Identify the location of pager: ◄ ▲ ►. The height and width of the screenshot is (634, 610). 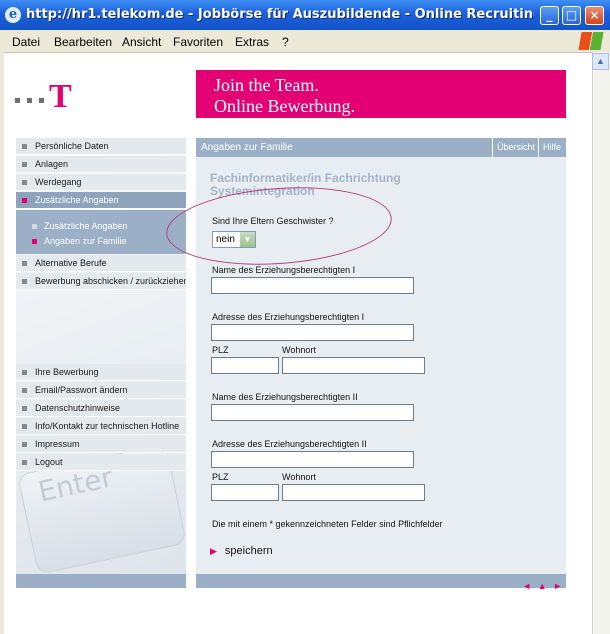
(541, 583).